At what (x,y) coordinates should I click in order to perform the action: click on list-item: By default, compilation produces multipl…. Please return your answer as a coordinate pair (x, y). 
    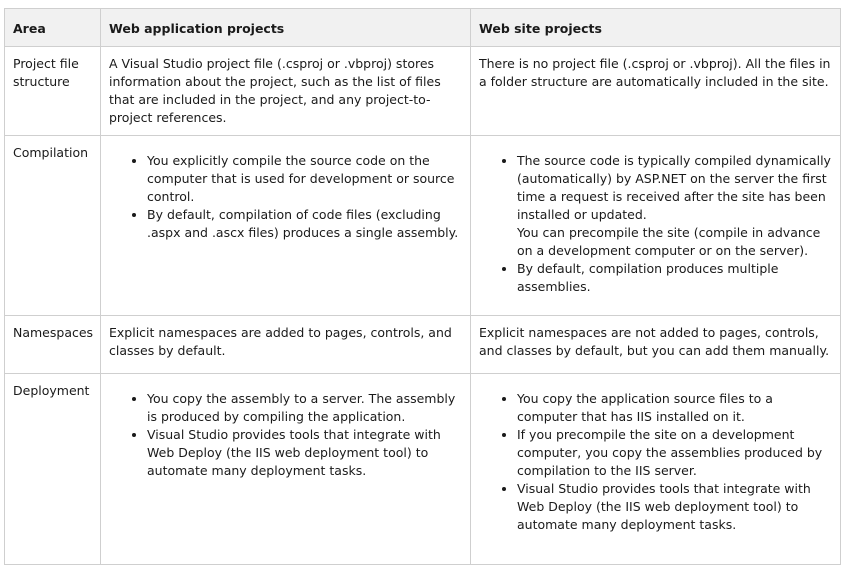
    Looking at the image, I should click on (674, 278).